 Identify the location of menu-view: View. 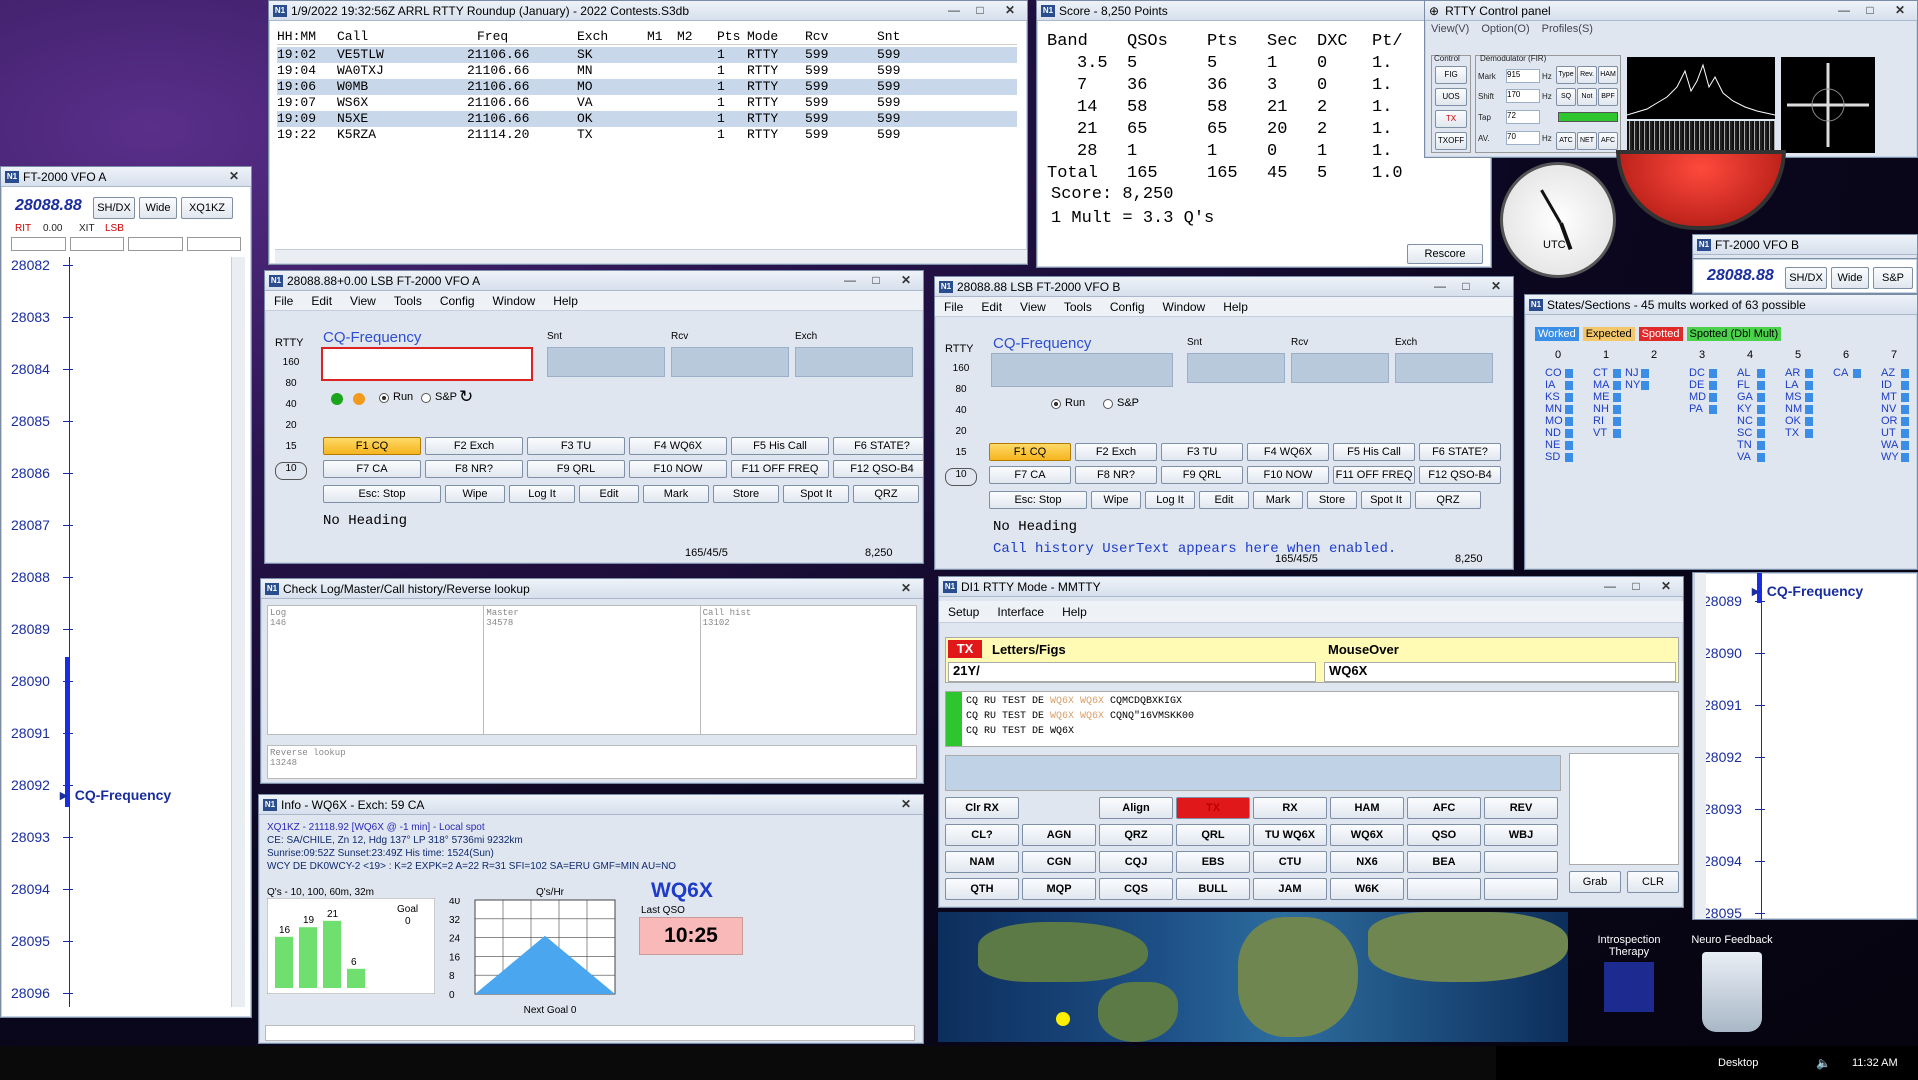
(363, 301).